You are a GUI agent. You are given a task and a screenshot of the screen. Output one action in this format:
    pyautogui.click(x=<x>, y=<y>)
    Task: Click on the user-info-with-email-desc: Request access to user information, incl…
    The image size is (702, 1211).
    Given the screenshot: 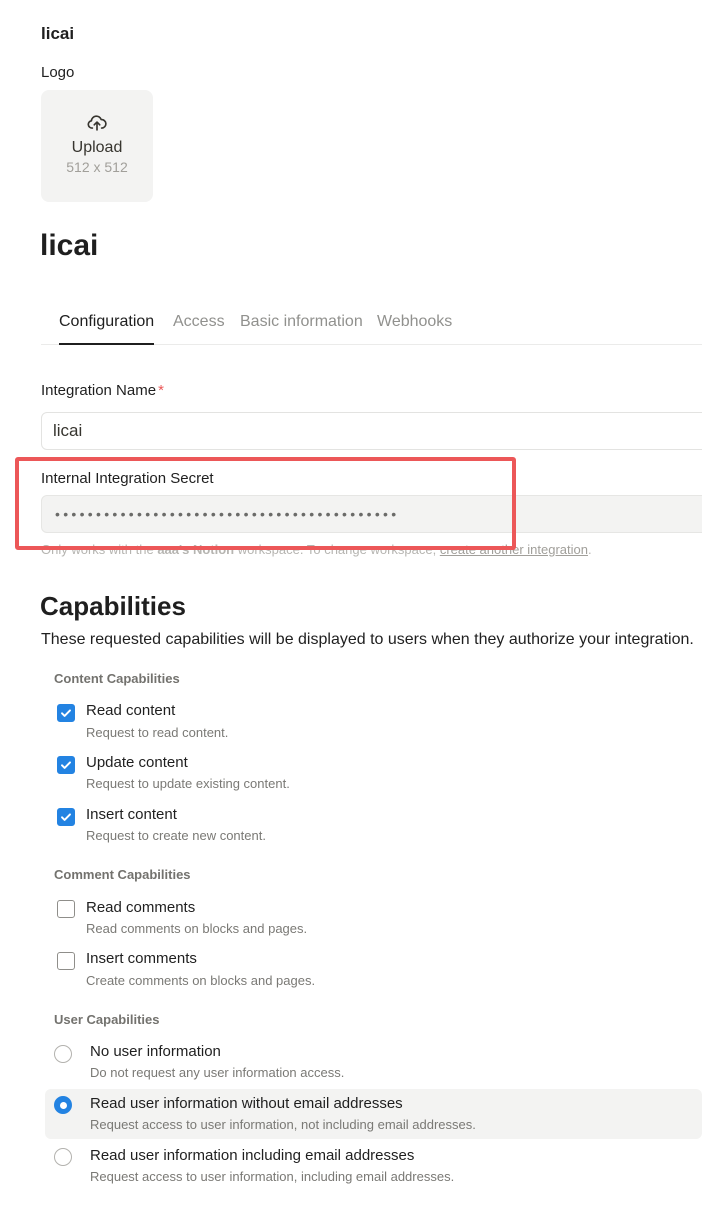 What is the action you would take?
    pyautogui.click(x=272, y=1176)
    